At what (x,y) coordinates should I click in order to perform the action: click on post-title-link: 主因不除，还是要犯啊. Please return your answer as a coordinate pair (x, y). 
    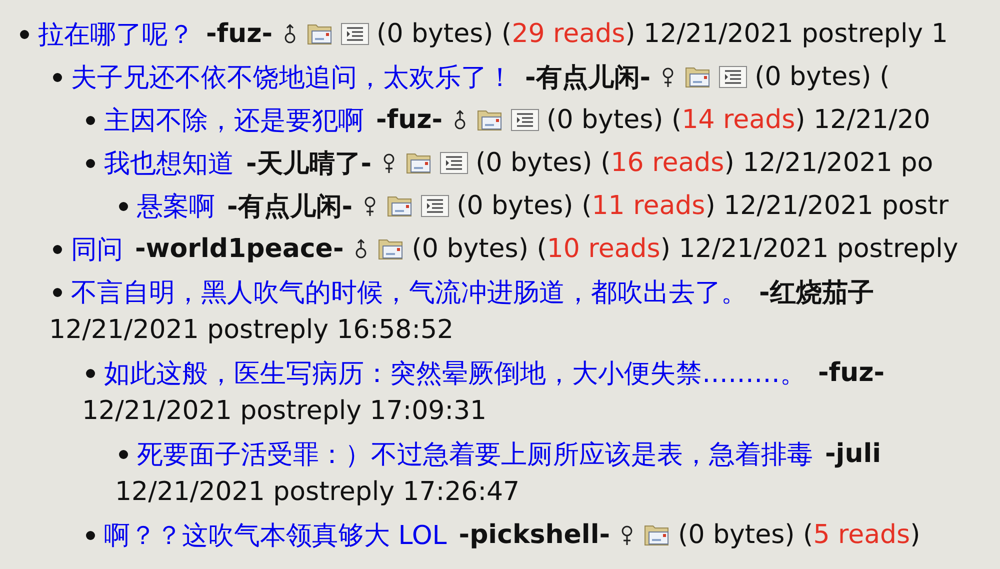
    Looking at the image, I should click on (234, 120).